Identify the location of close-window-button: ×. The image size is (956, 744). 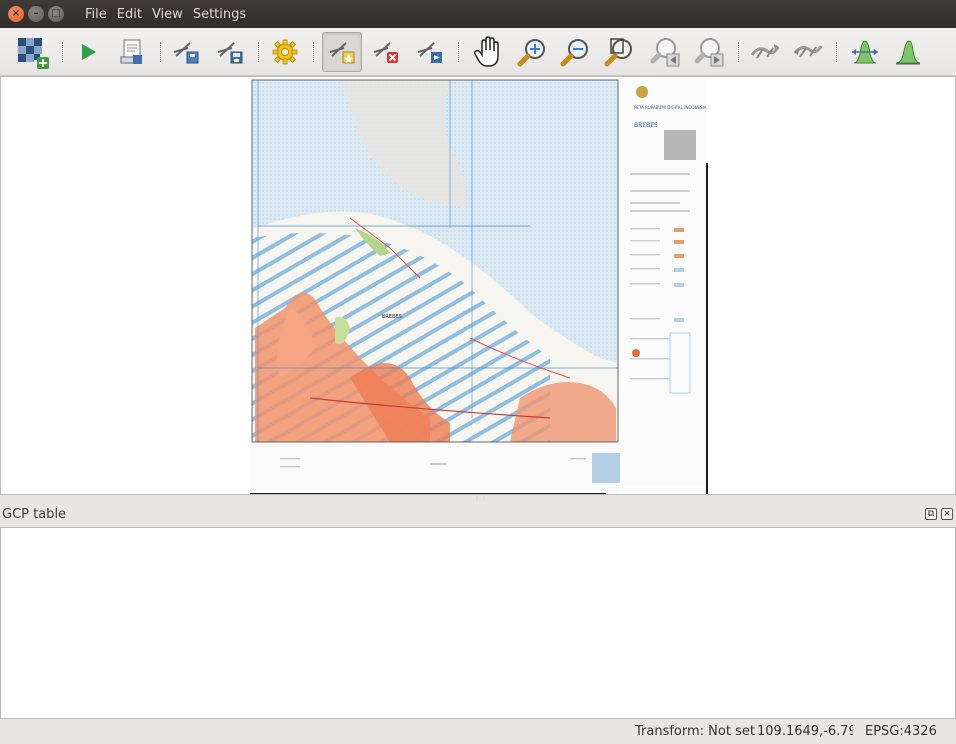
(16, 14).